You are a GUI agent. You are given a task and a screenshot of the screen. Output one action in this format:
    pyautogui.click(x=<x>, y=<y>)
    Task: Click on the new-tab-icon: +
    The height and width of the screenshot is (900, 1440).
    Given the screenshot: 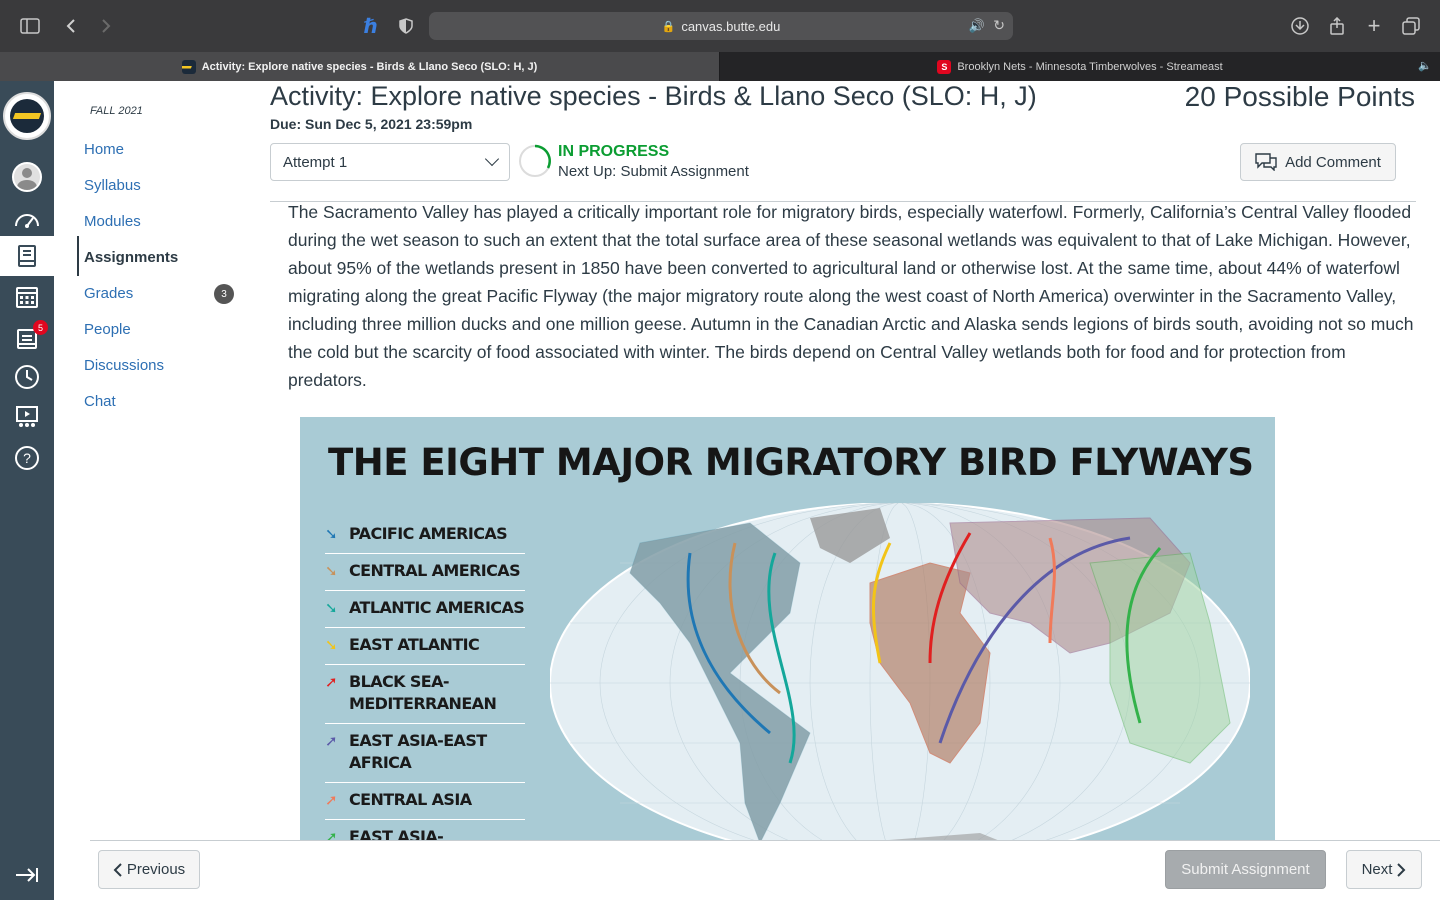 What is the action you would take?
    pyautogui.click(x=1374, y=26)
    